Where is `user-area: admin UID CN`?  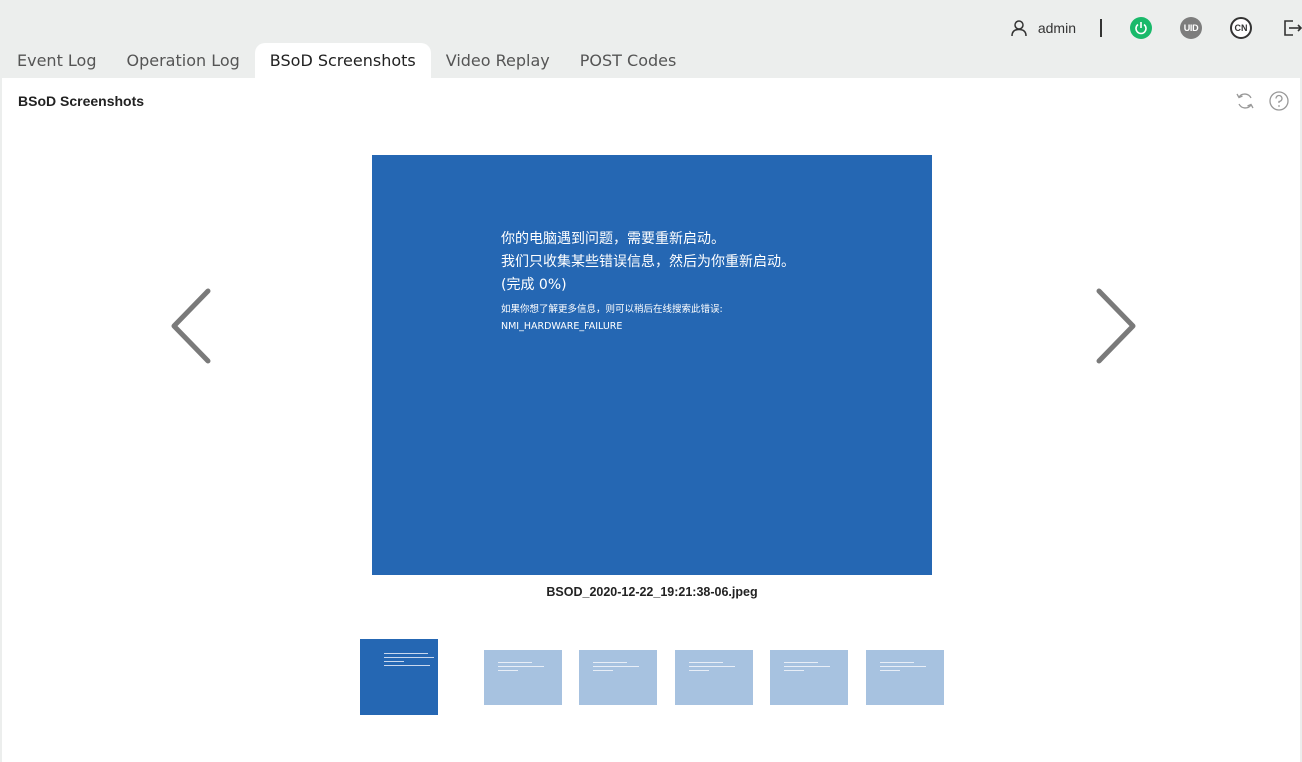
user-area: admin UID CN is located at coordinates (1156, 28).